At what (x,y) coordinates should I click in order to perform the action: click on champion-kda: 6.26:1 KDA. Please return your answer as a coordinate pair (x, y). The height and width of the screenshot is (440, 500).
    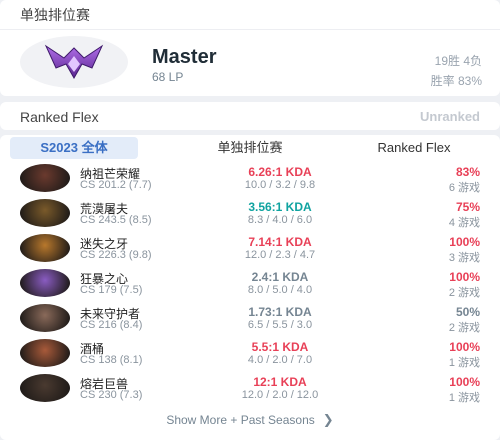
    Looking at the image, I should click on (280, 172).